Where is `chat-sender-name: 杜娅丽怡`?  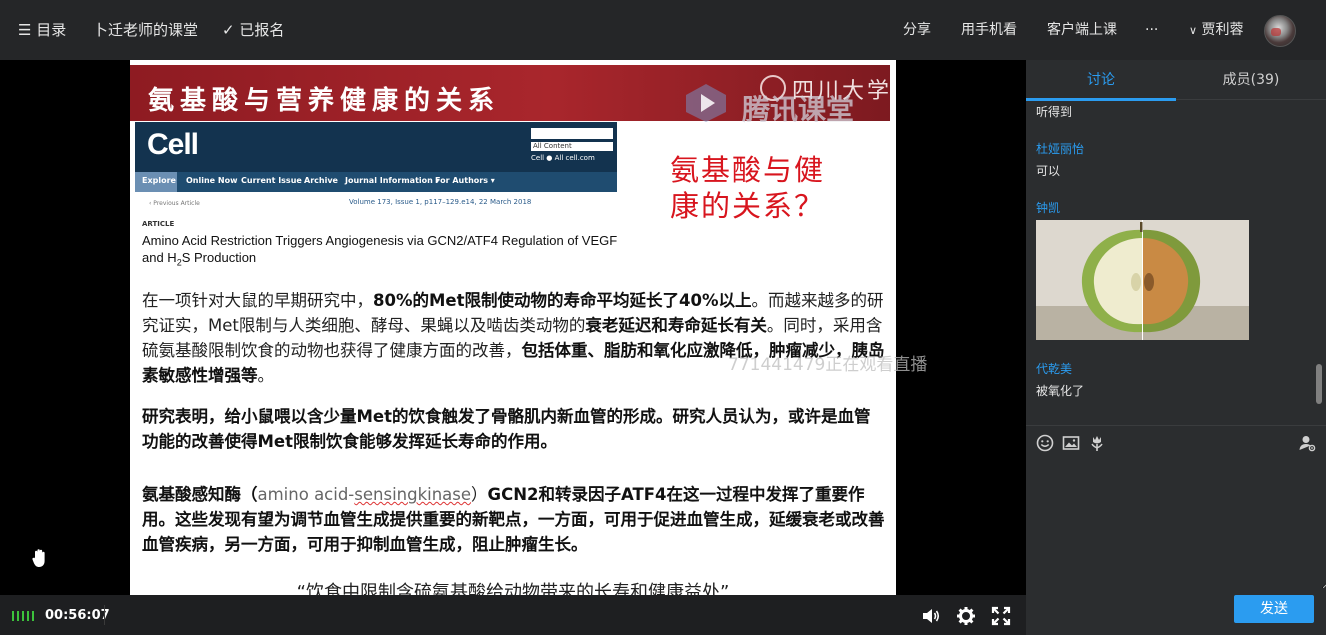
chat-sender-name: 杜娅丽怡 is located at coordinates (1060, 148).